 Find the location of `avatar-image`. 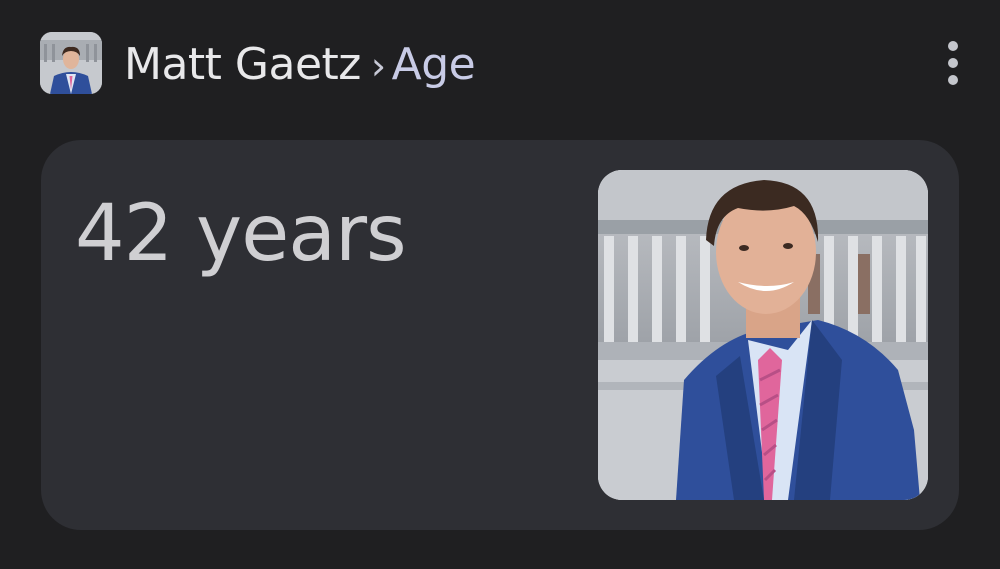

avatar-image is located at coordinates (71, 63).